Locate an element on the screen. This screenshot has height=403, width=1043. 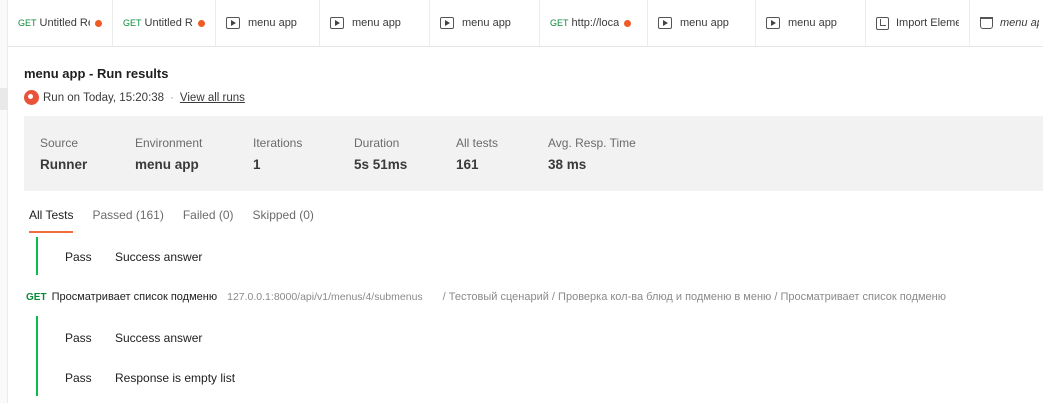
stat-all-tests: All tests 161 is located at coordinates (477, 154).